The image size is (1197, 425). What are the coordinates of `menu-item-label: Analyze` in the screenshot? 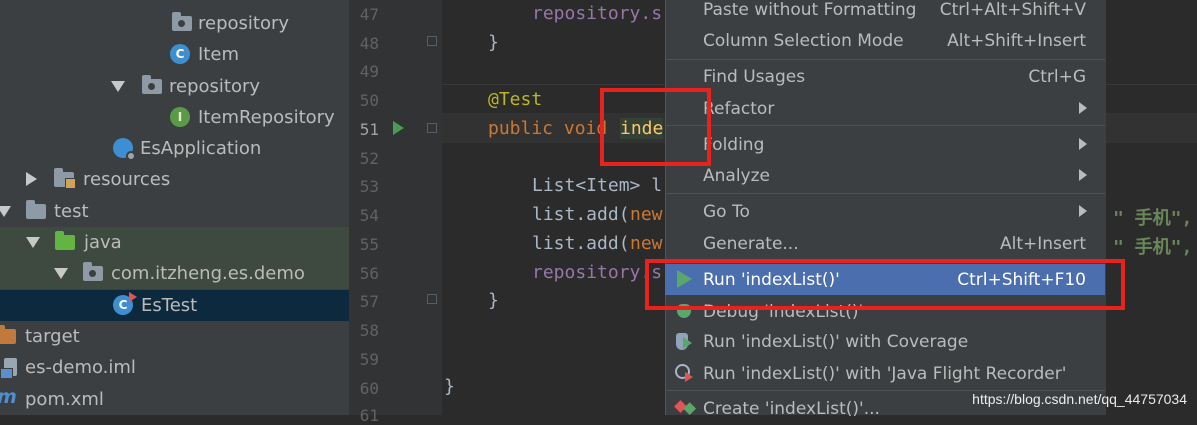 It's located at (736, 175).